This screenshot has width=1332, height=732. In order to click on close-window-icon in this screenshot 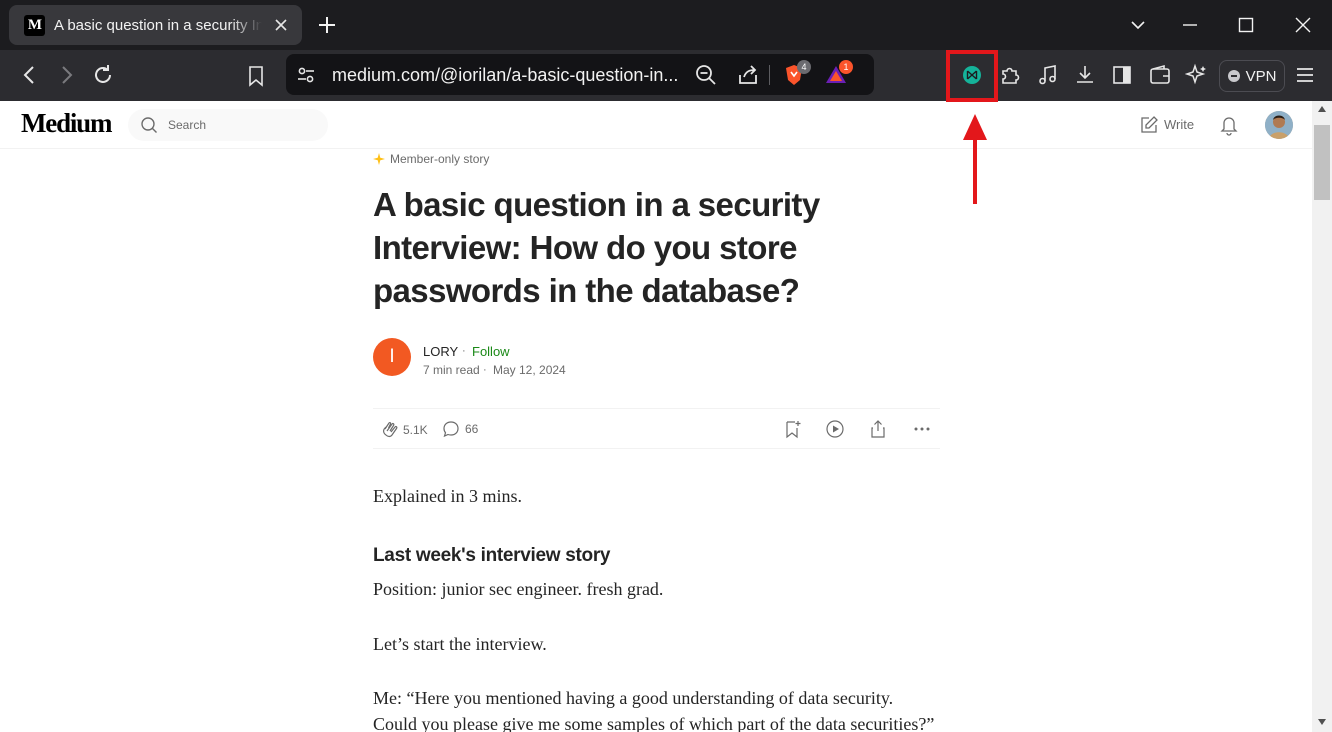, I will do `click(1303, 25)`.